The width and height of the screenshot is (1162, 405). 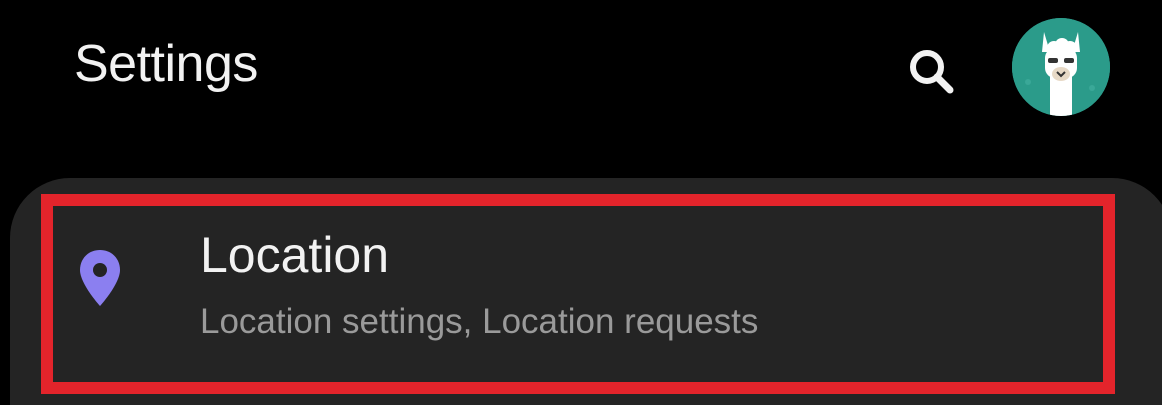 I want to click on search-icon, so click(x=932, y=72).